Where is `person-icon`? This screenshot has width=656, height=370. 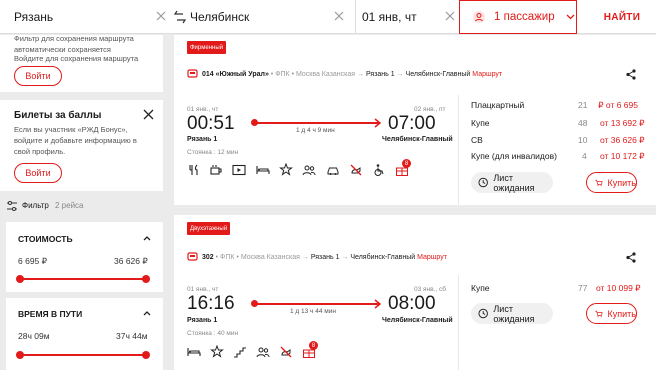 person-icon is located at coordinates (479, 17).